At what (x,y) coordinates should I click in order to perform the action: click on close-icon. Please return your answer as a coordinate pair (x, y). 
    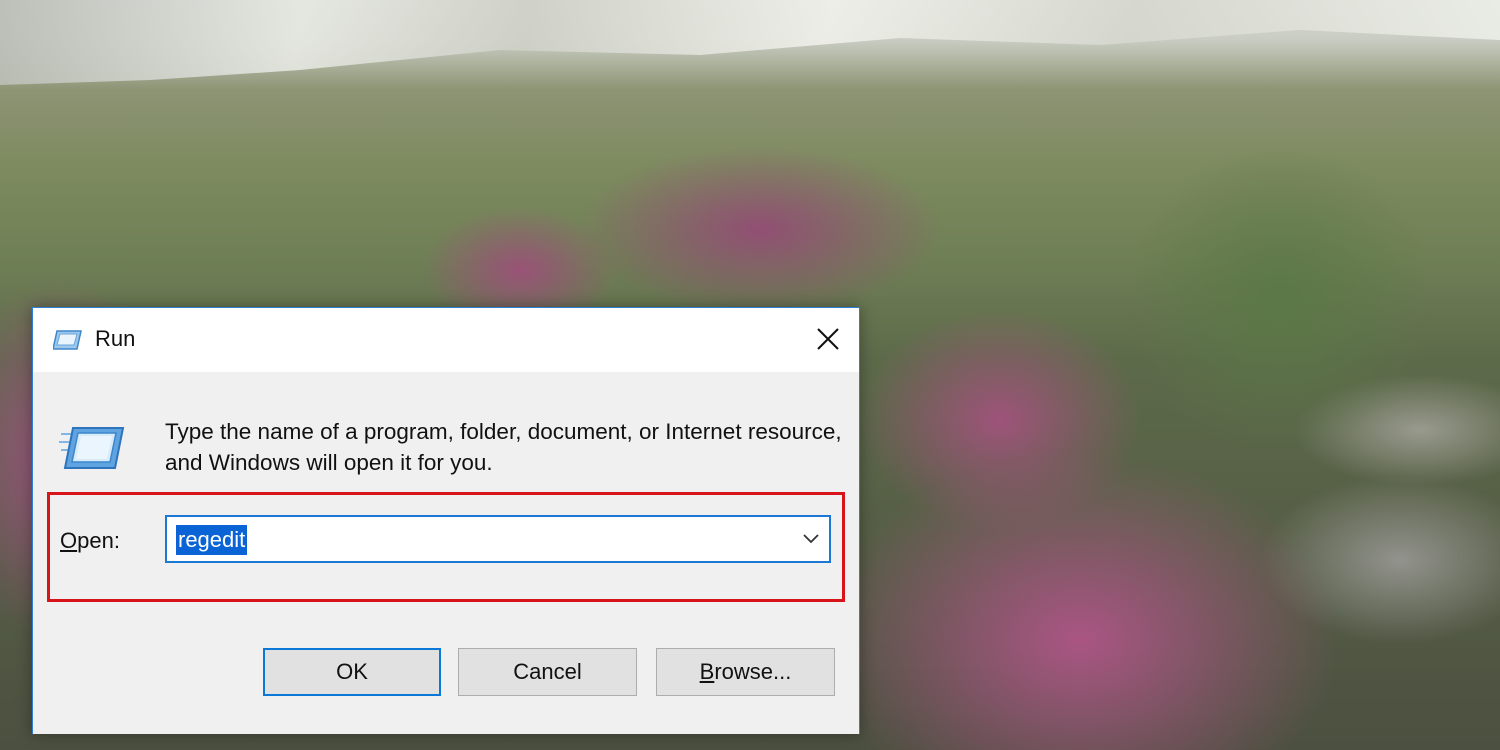
    Looking at the image, I should click on (828, 339).